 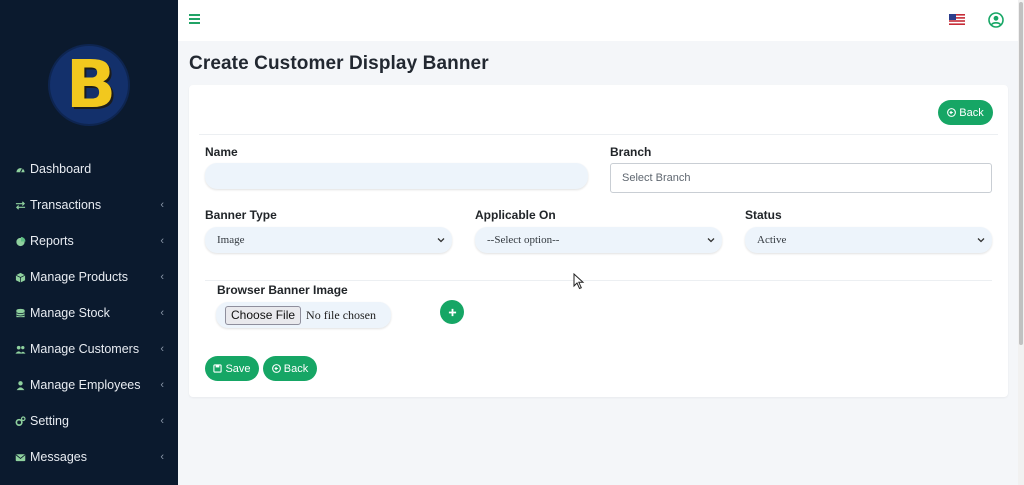 I want to click on file-status-text: No file chosen, so click(x=341, y=314).